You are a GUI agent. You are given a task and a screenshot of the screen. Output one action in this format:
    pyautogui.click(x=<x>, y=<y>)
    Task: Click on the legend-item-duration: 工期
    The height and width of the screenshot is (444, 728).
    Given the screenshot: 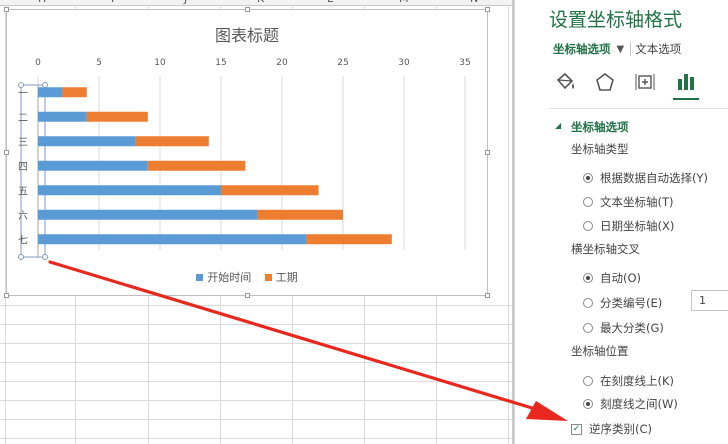 What is the action you would take?
    pyautogui.click(x=281, y=277)
    